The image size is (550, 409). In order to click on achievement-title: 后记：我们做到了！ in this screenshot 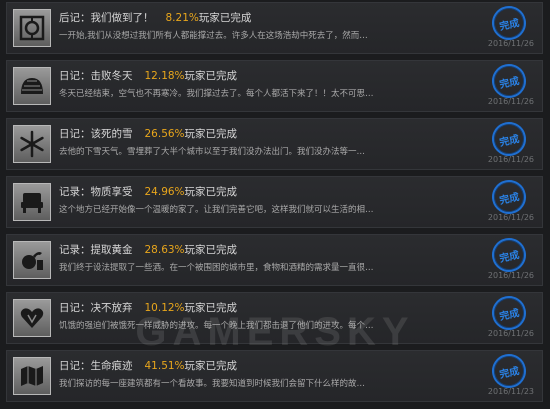, I will do `click(106, 18)`.